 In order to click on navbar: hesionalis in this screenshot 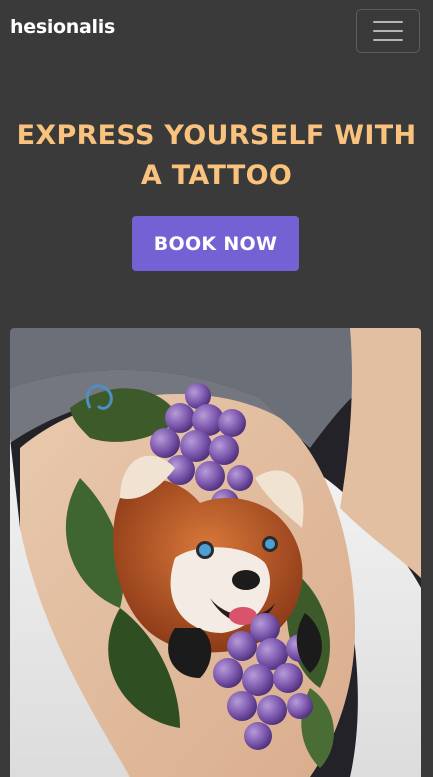, I will do `click(216, 31)`.